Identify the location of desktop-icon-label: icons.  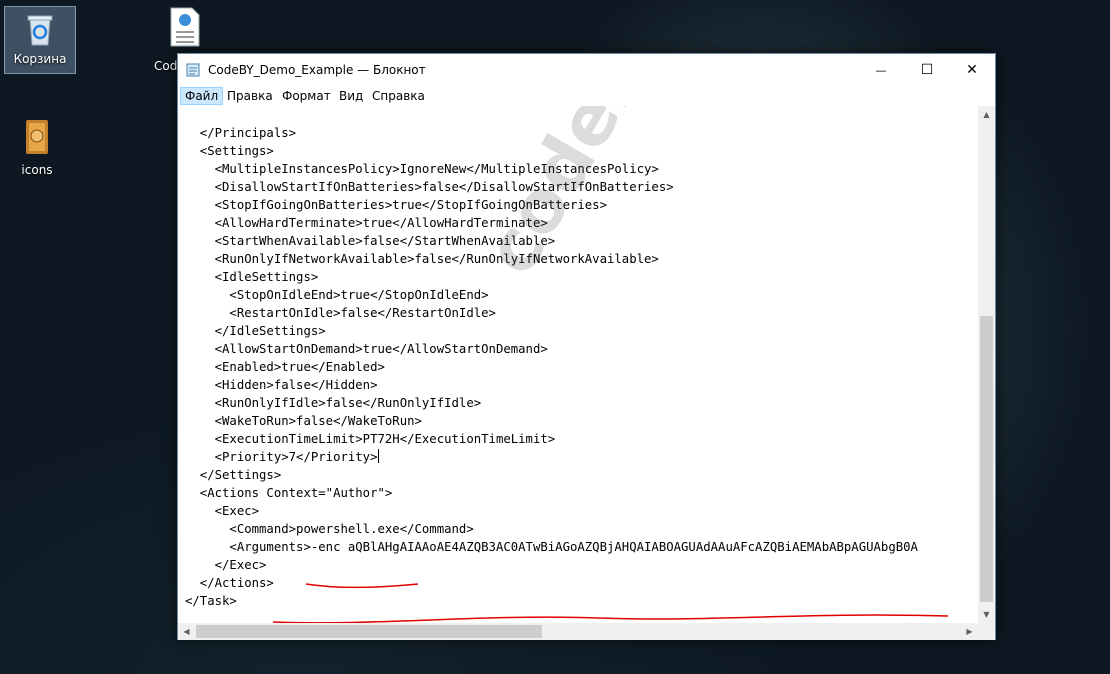
(37, 170).